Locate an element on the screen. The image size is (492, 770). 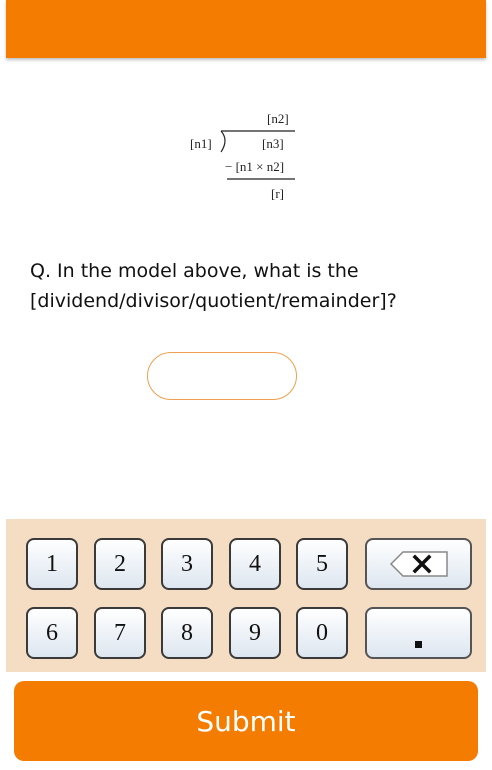
question-line-1: Q. In the model above, what is the is located at coordinates (194, 271).